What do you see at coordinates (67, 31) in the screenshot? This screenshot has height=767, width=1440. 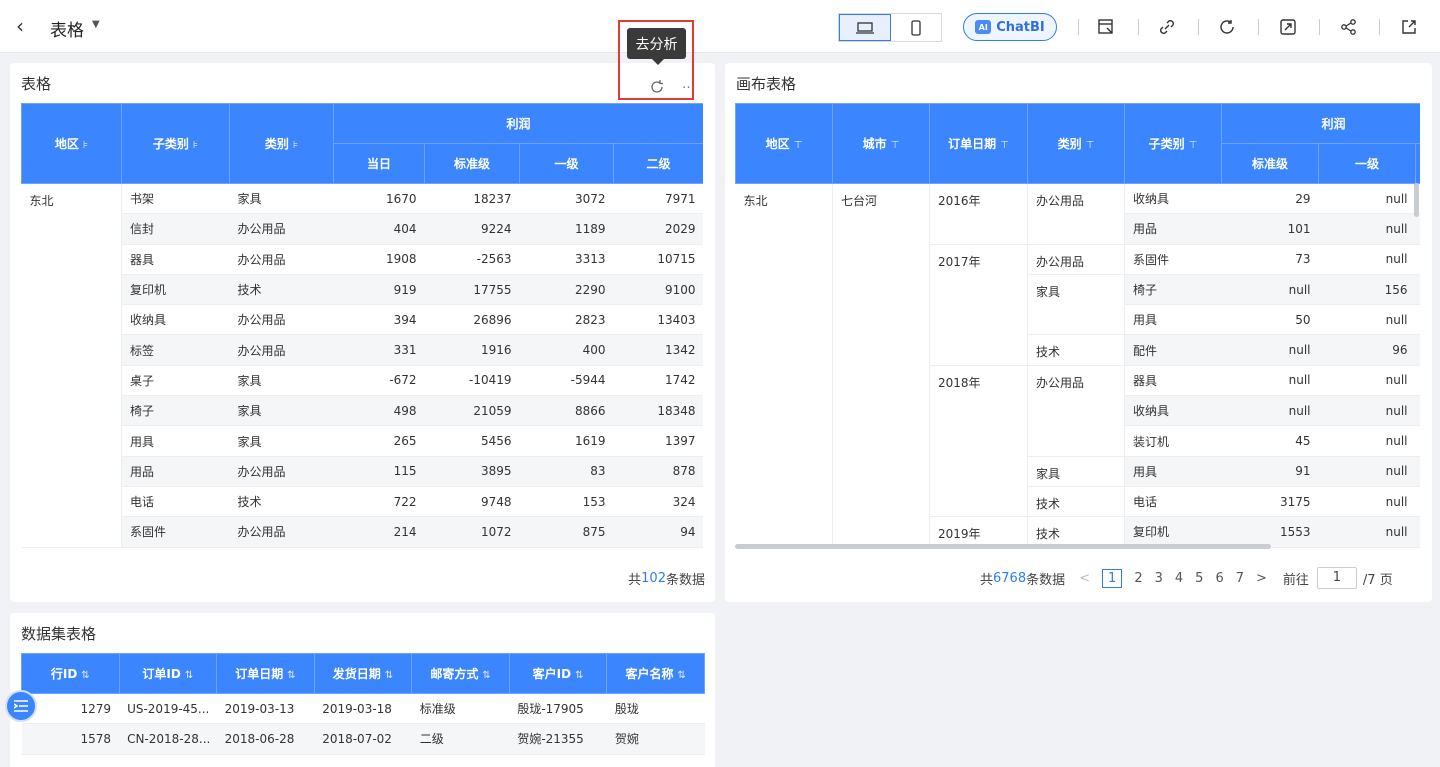 I see `page-title: 表格` at bounding box center [67, 31].